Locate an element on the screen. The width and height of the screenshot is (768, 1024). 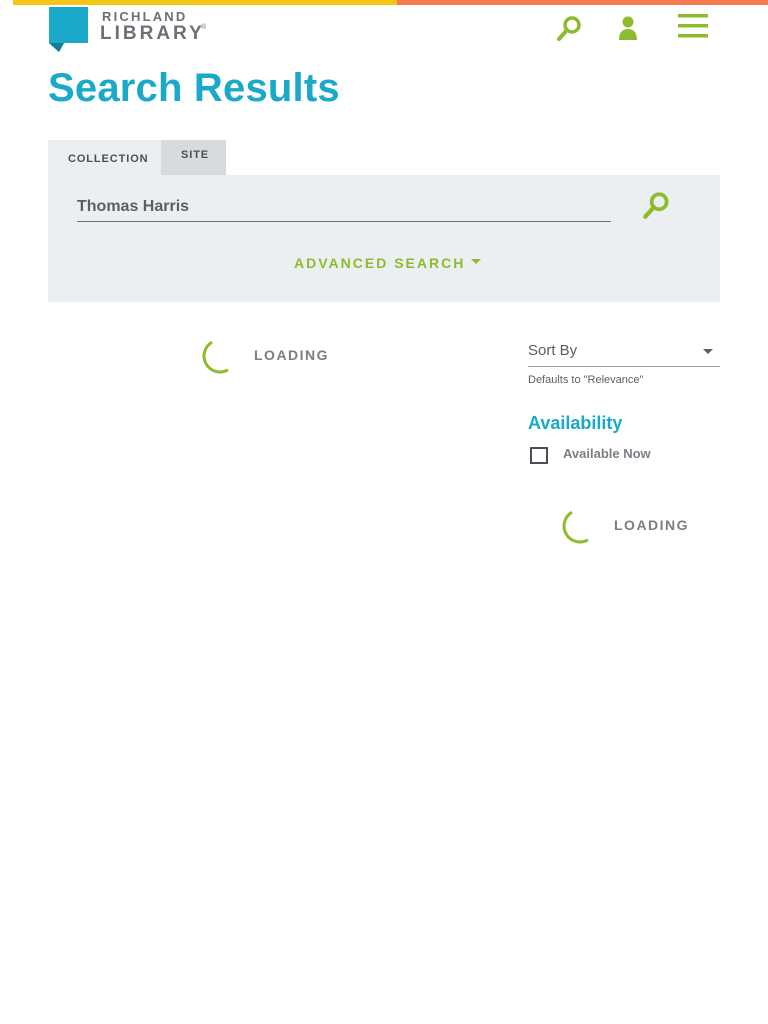
top-color-bar is located at coordinates (384, 2).